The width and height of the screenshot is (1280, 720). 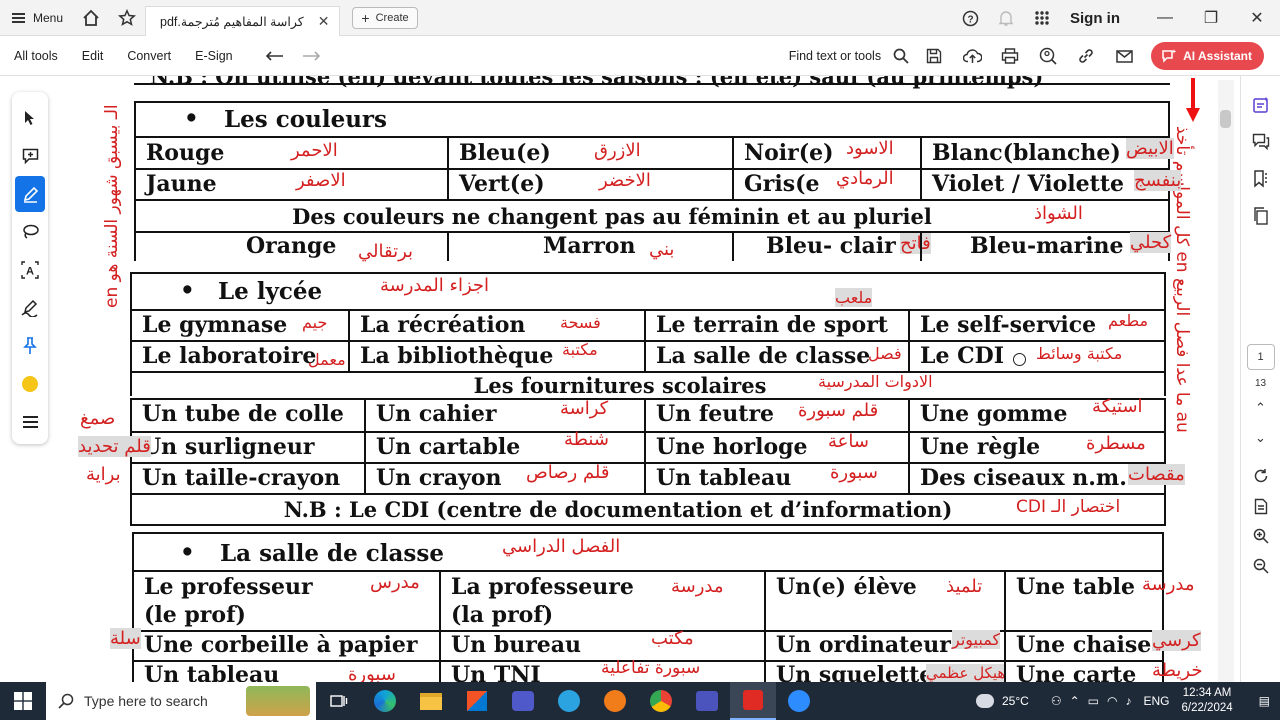 What do you see at coordinates (30, 232) in the screenshot?
I see `draw-tool-button` at bounding box center [30, 232].